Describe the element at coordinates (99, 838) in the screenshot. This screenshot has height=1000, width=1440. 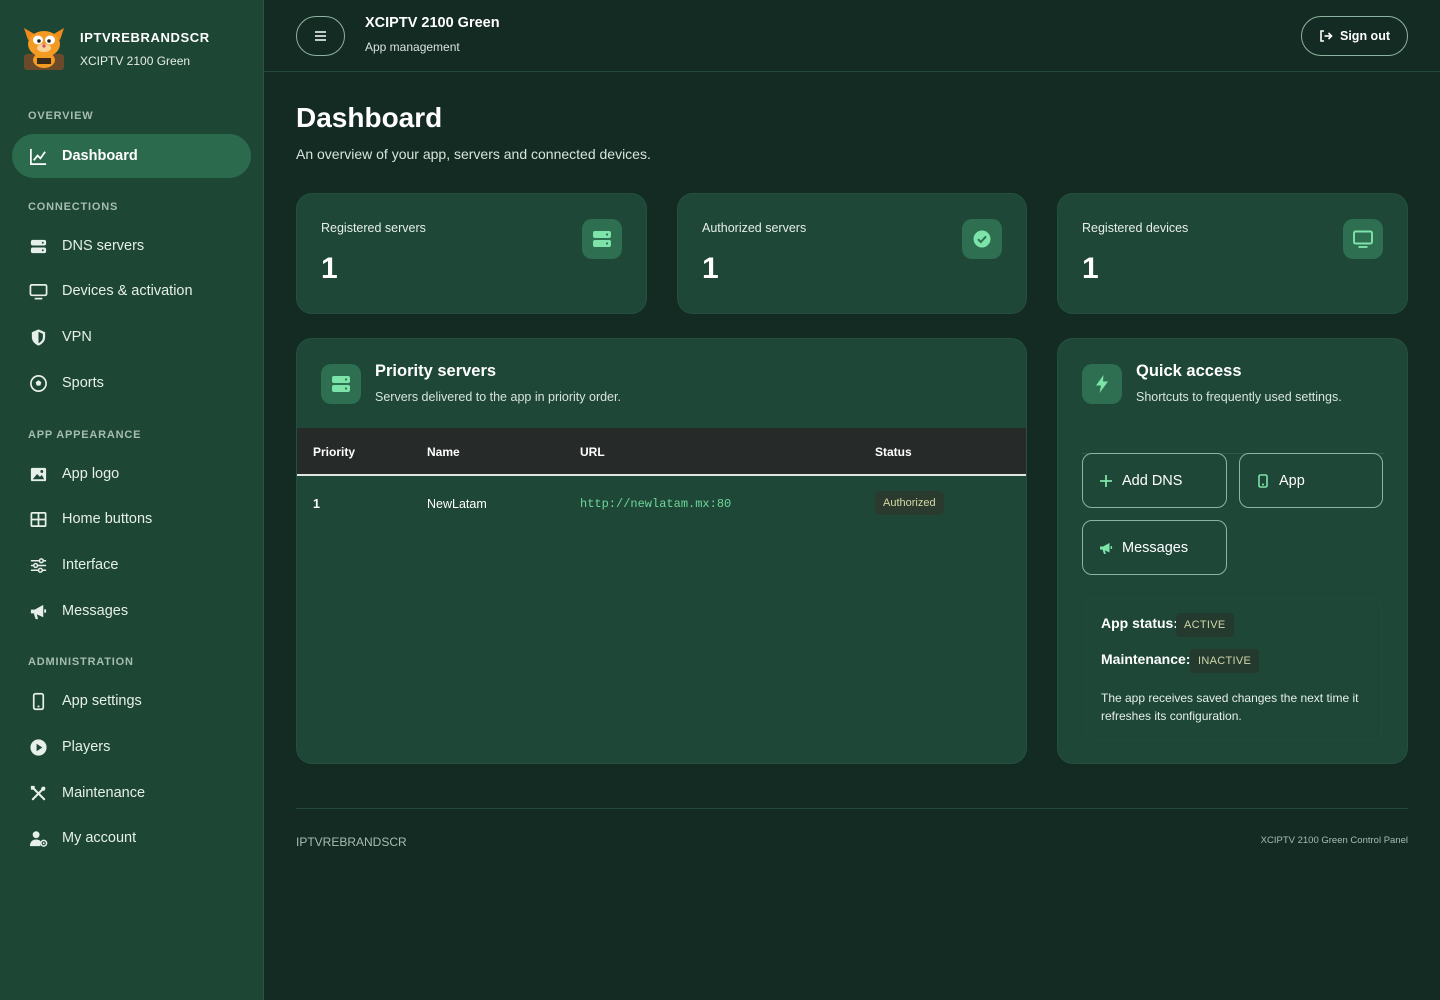
I see `sidebar-item-label: My account` at that location.